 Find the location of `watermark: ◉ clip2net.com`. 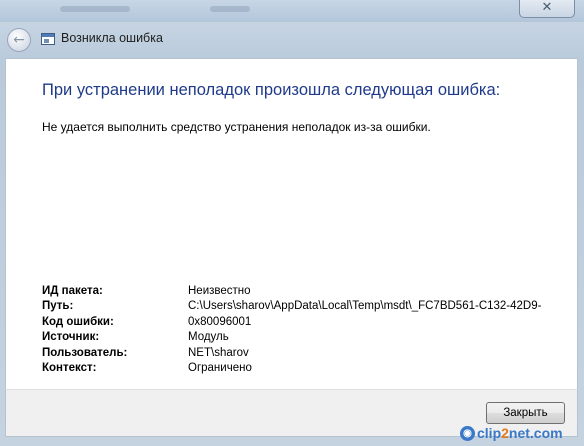

watermark: ◉ clip2net.com is located at coordinates (511, 433).